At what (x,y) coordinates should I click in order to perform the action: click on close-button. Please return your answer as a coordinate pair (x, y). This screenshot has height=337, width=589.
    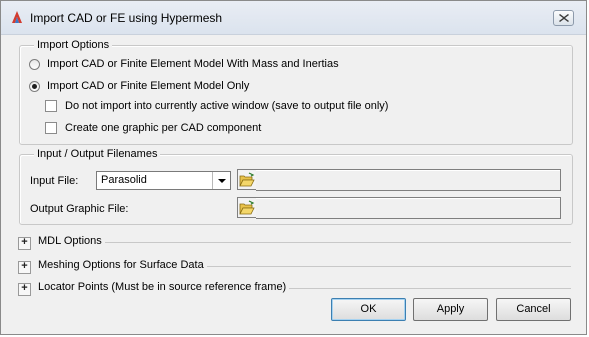
    Looking at the image, I should click on (563, 18).